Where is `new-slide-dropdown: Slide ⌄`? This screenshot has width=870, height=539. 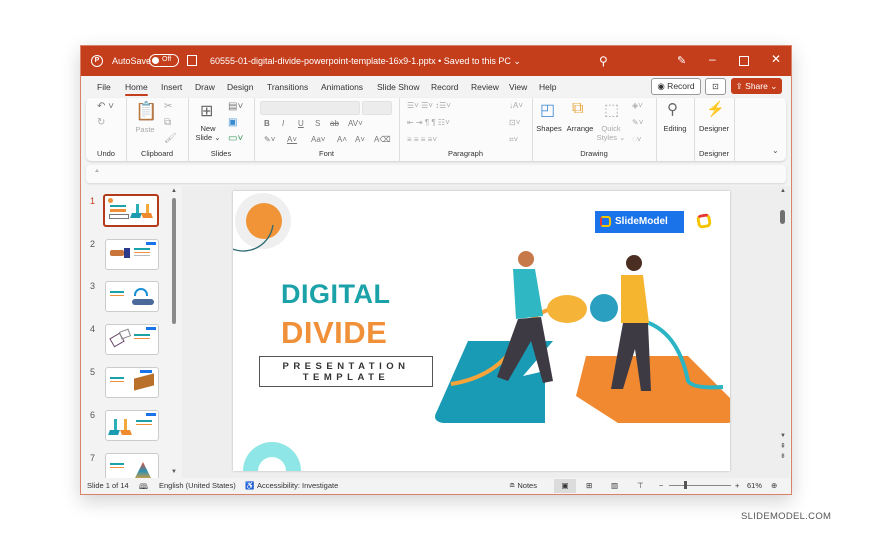
new-slide-dropdown: Slide ⌄ is located at coordinates (208, 137).